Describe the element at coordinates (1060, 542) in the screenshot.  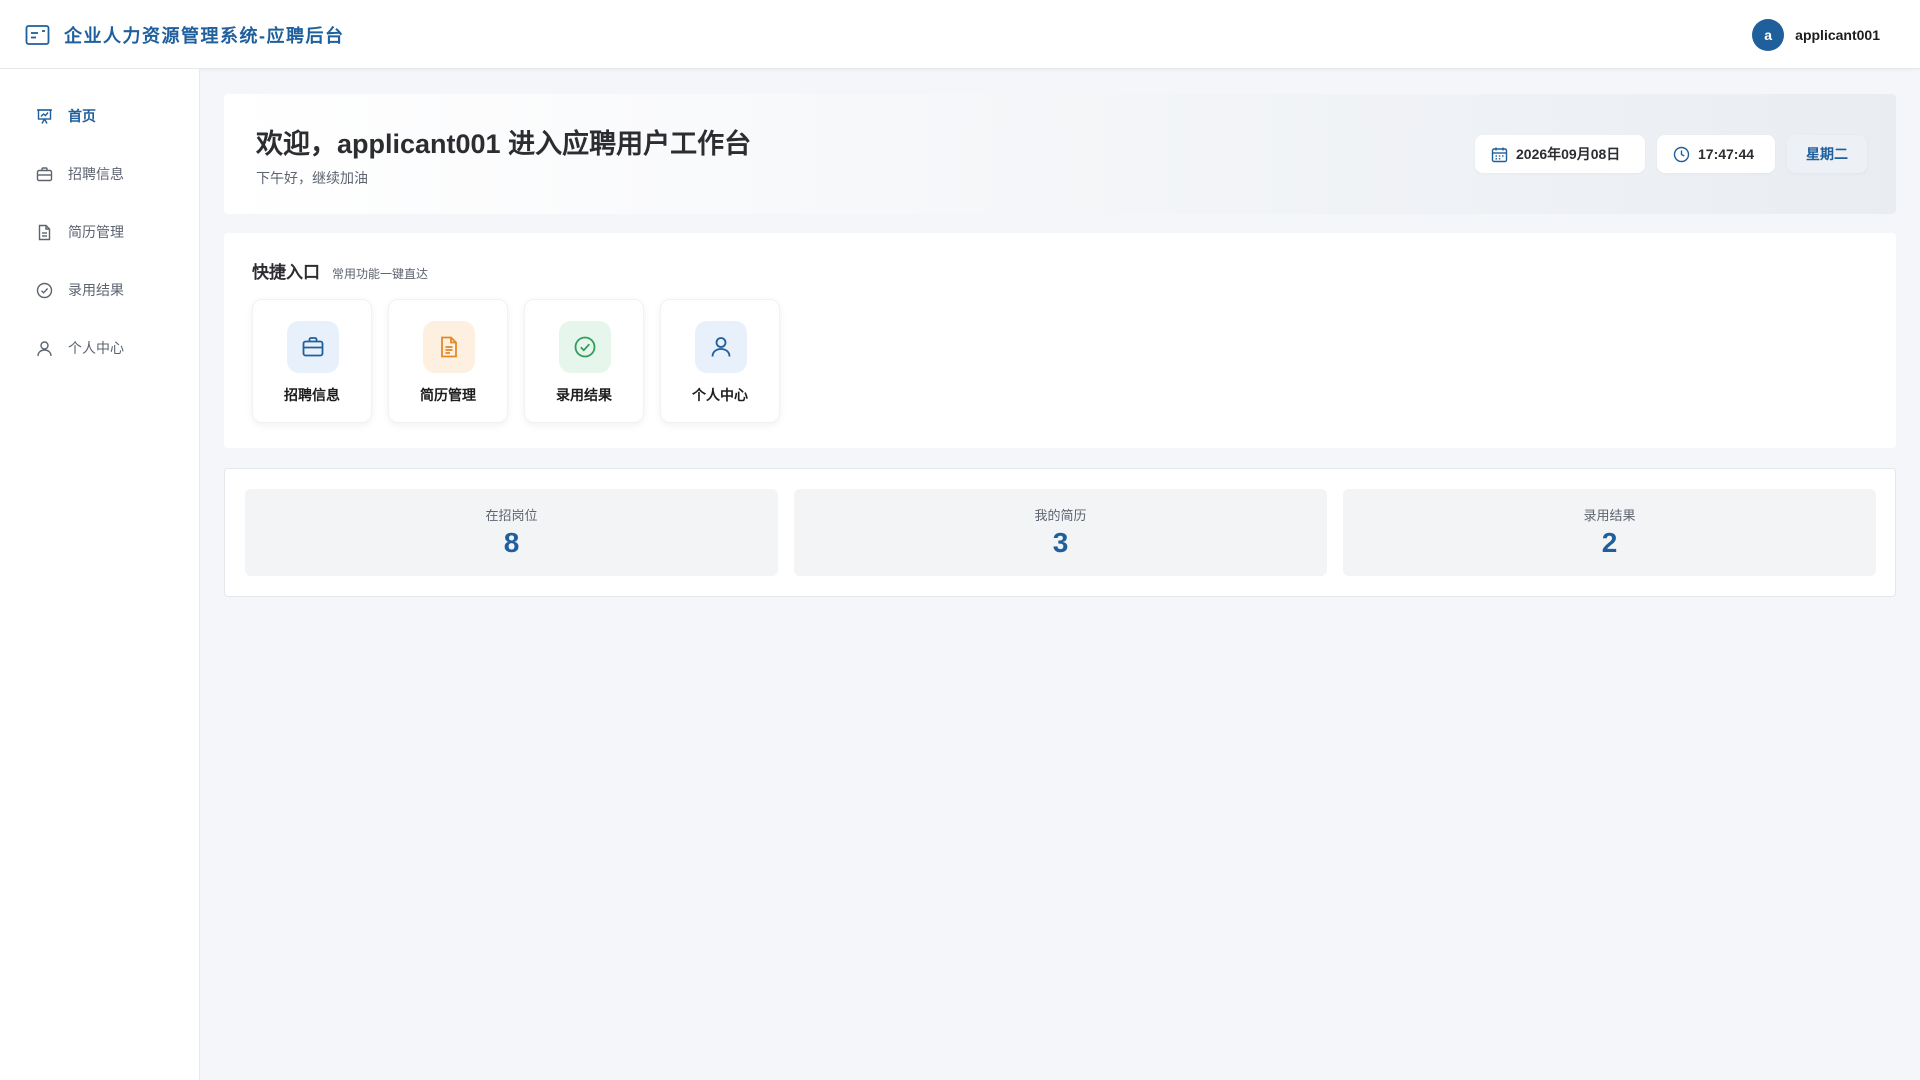
I see `stat-value: 3` at that location.